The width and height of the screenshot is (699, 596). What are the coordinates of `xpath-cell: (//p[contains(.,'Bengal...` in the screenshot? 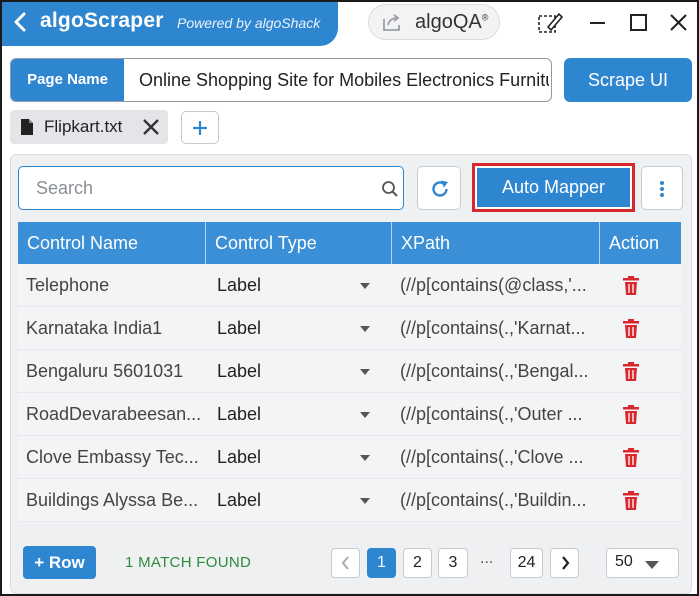 It's located at (498, 371).